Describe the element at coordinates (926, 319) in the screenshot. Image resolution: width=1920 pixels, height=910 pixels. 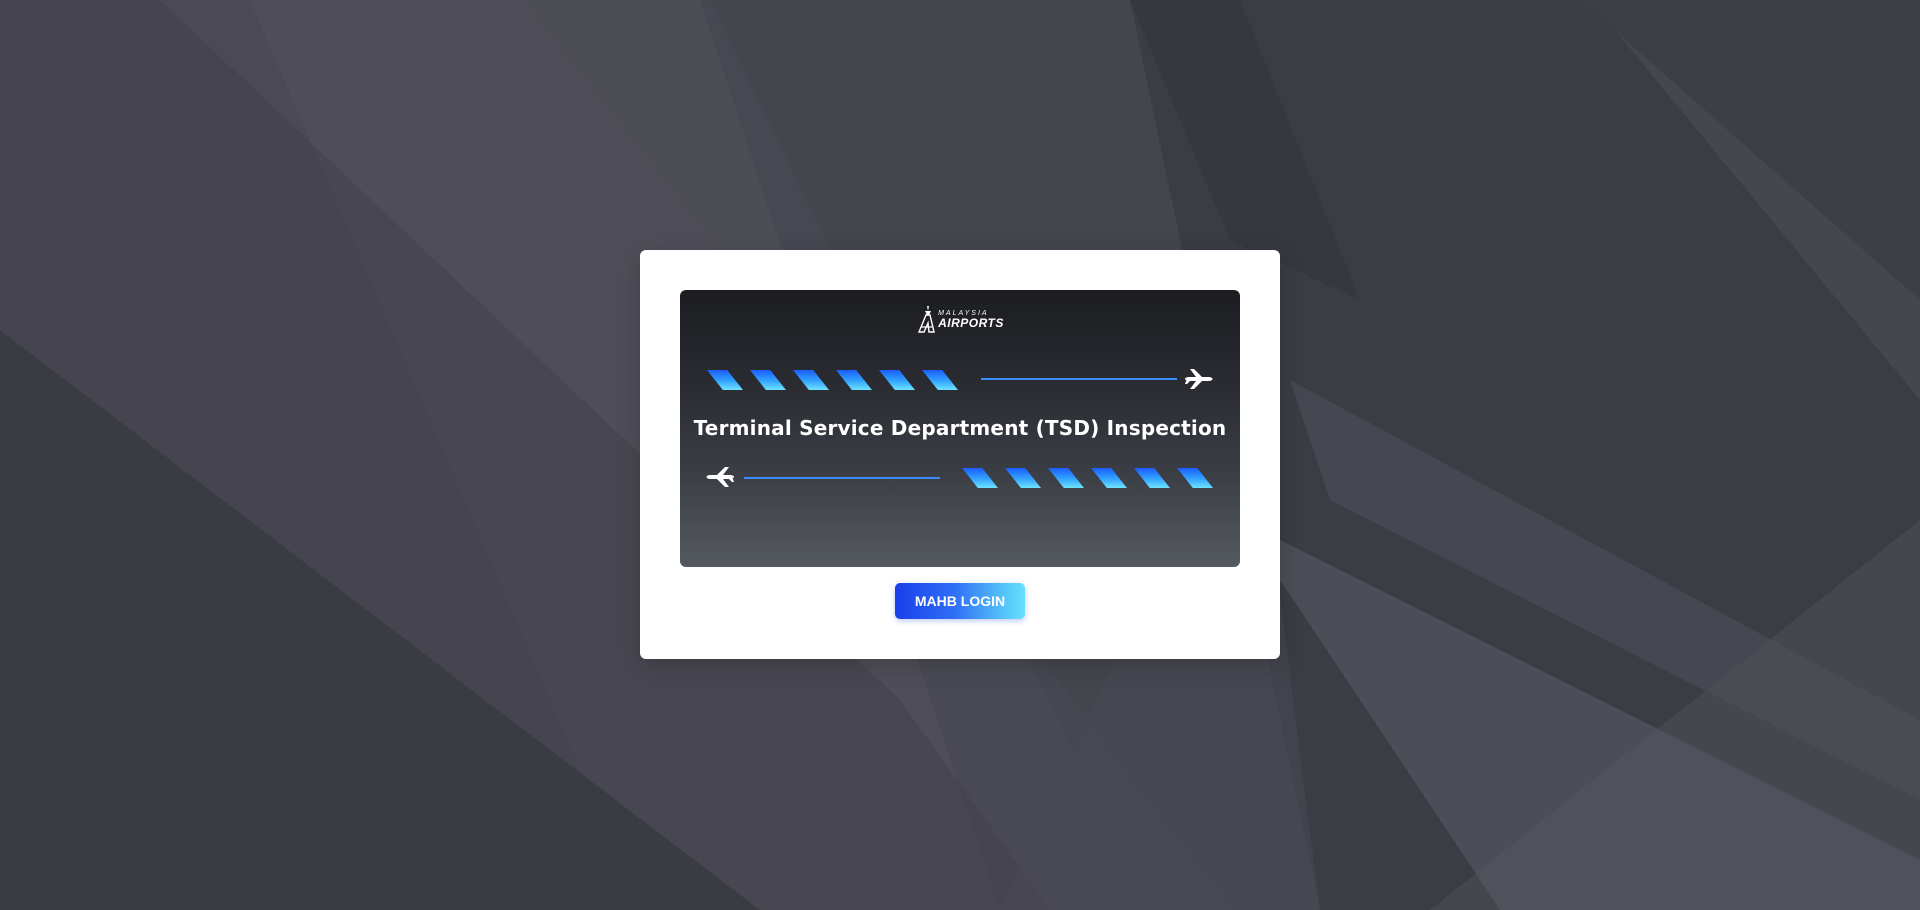
I see `airport-tower-icon` at that location.